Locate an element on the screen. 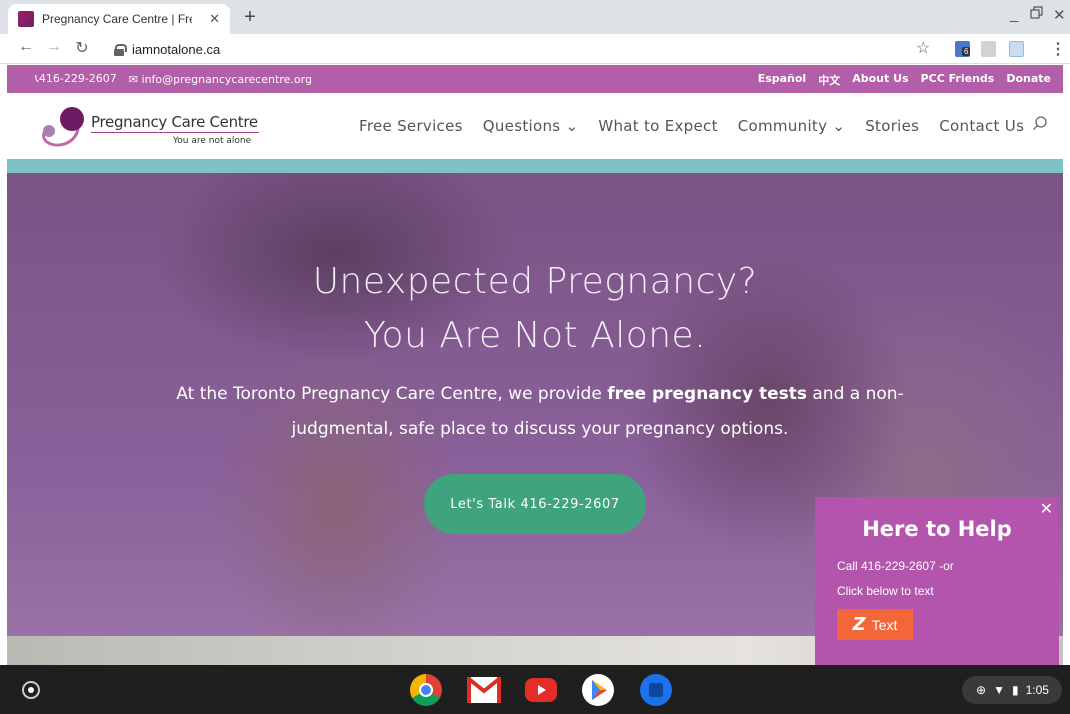 The height and width of the screenshot is (714, 1070). logo-tagline: You are not alone is located at coordinates (212, 141).